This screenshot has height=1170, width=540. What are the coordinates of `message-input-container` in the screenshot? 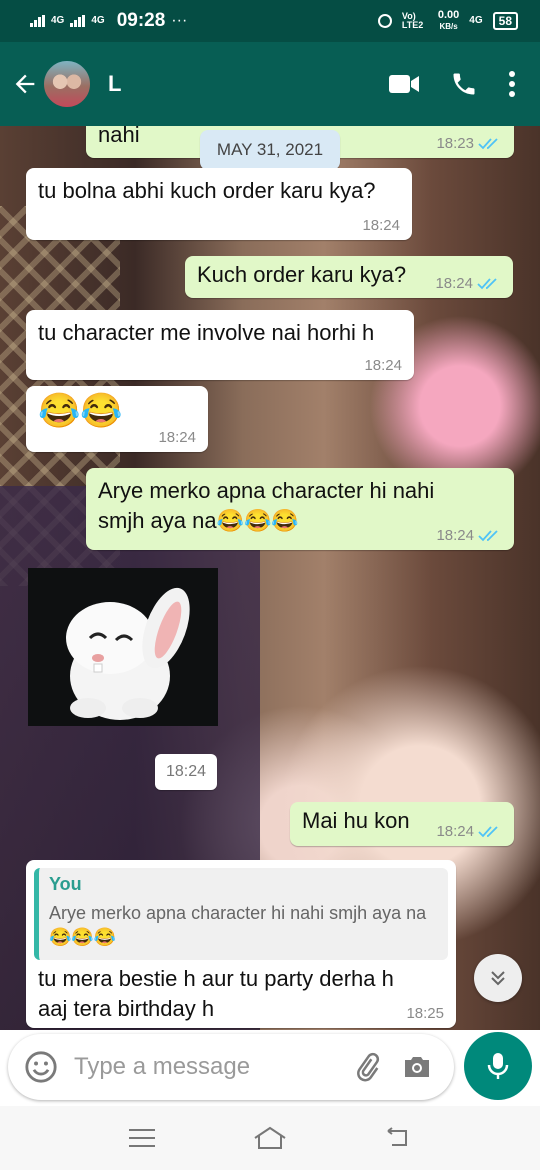 It's located at (231, 1067).